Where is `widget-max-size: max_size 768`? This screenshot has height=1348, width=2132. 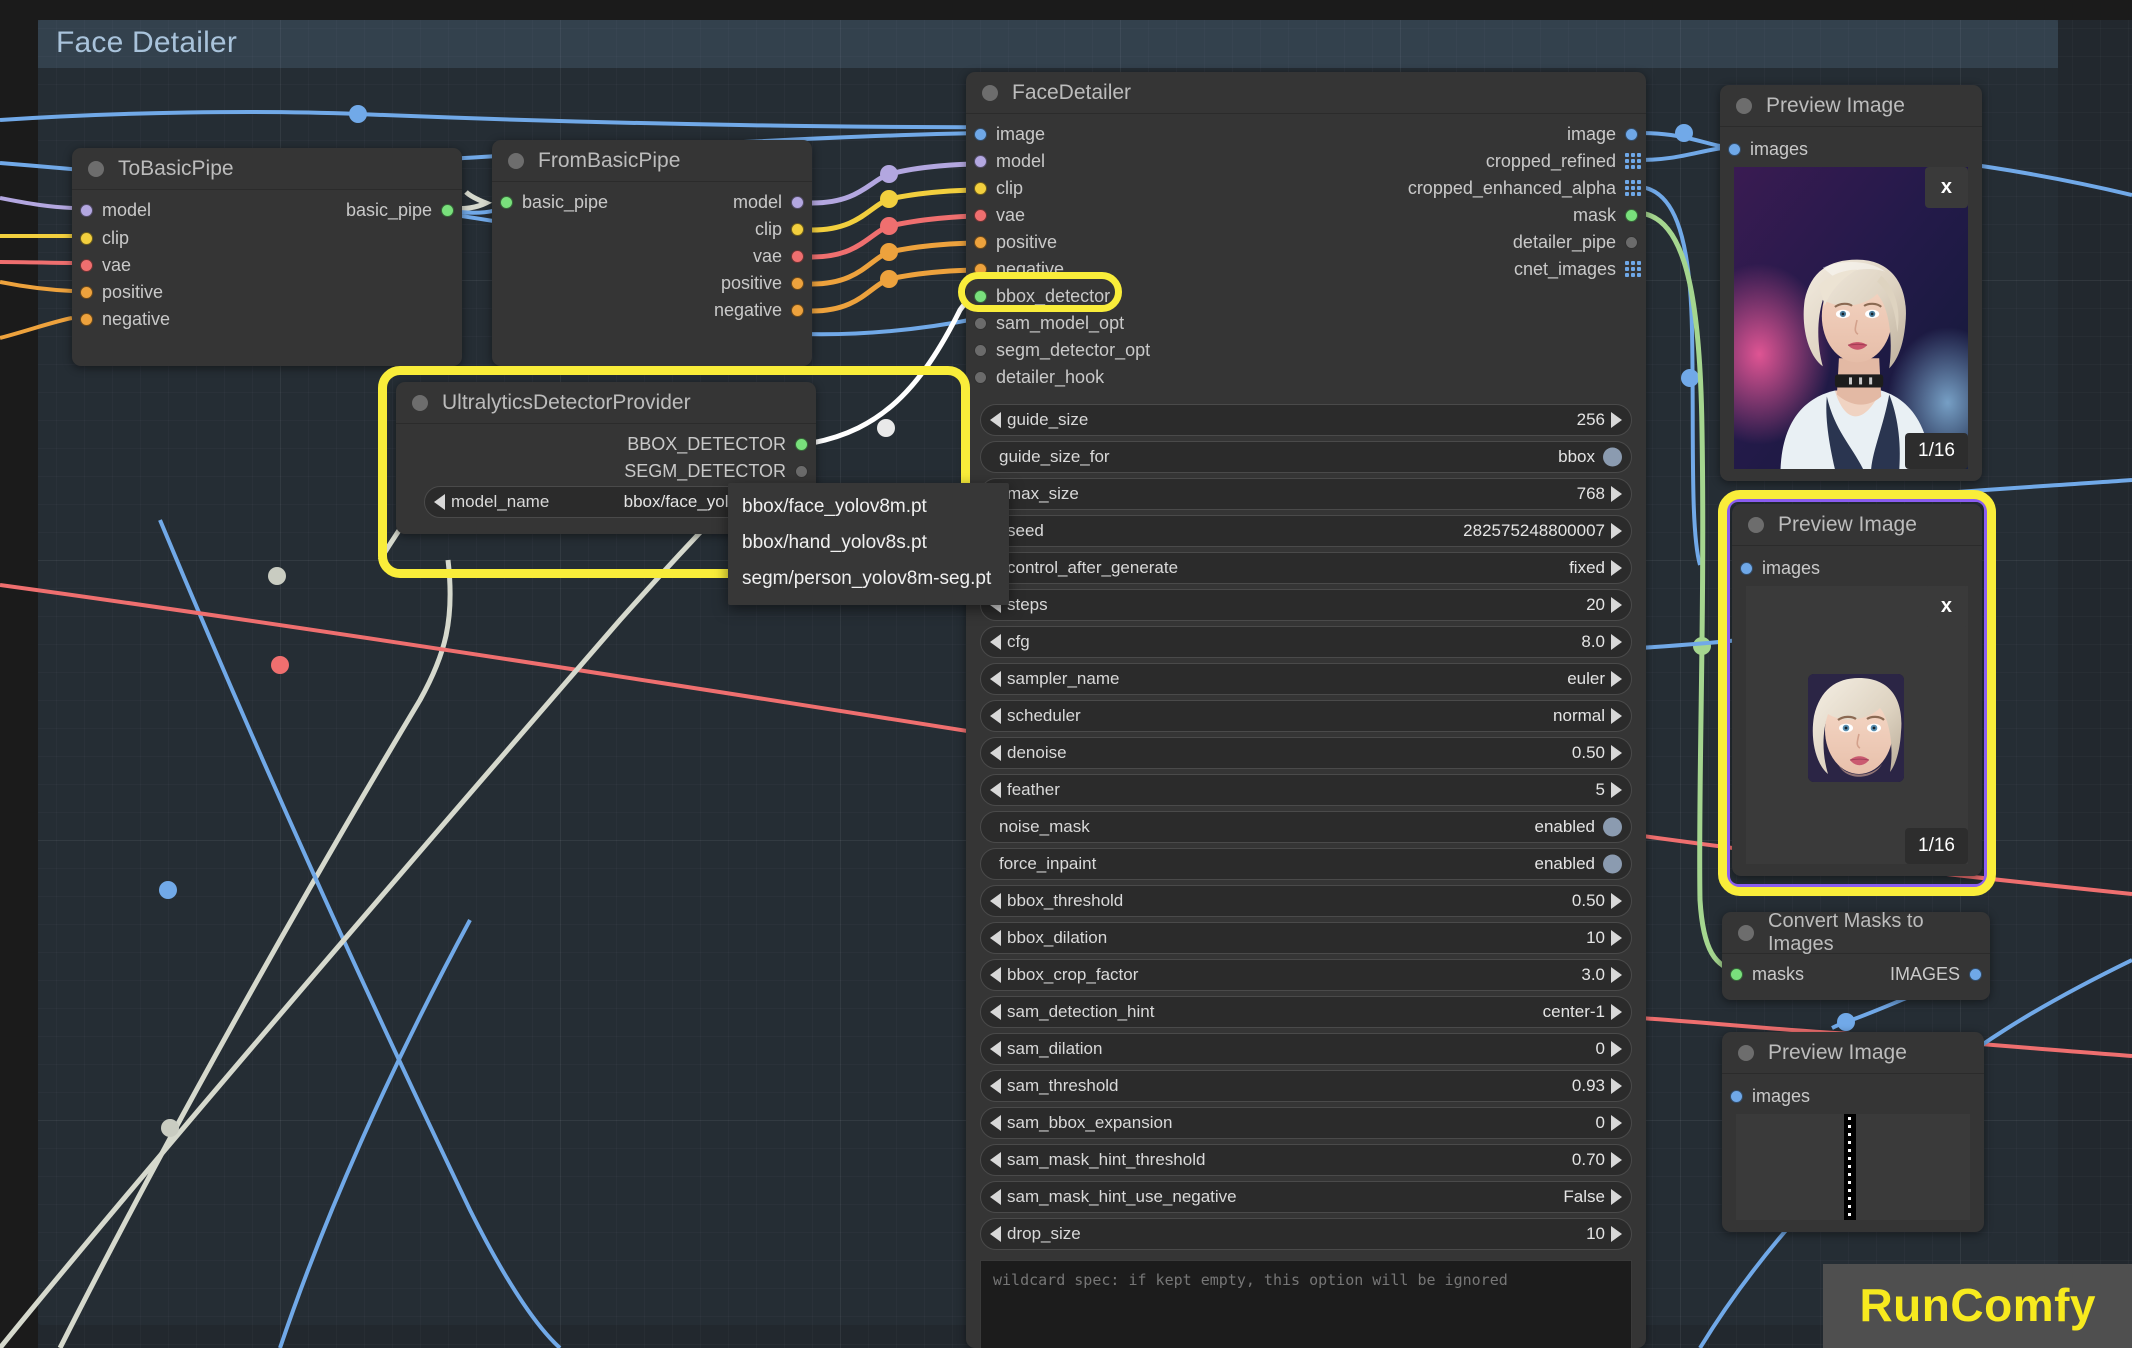
widget-max-size: max_size 768 is located at coordinates (1306, 494).